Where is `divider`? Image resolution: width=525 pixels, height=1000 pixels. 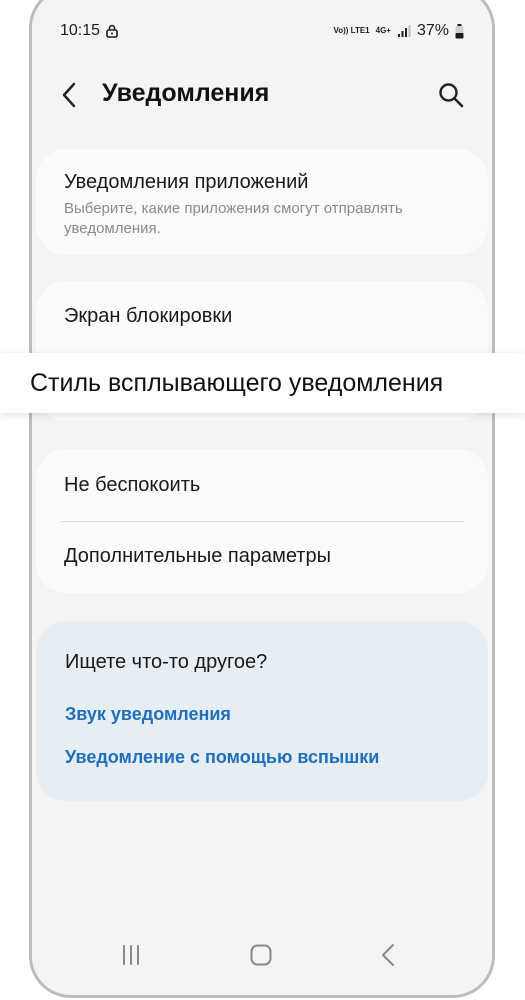
divider is located at coordinates (262, 521).